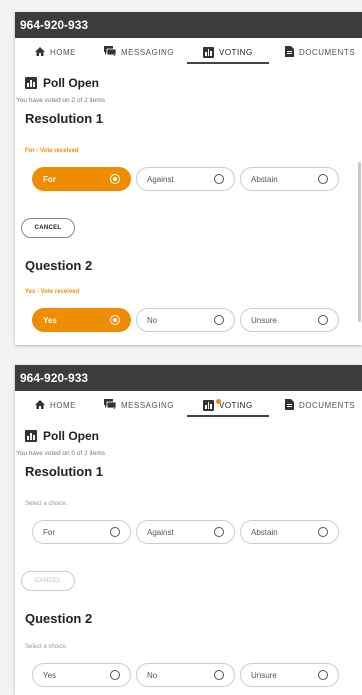 Image resolution: width=362 pixels, height=695 pixels. What do you see at coordinates (61, 453) in the screenshot?
I see `voted-count: You have voted on 0 of 2 items` at bounding box center [61, 453].